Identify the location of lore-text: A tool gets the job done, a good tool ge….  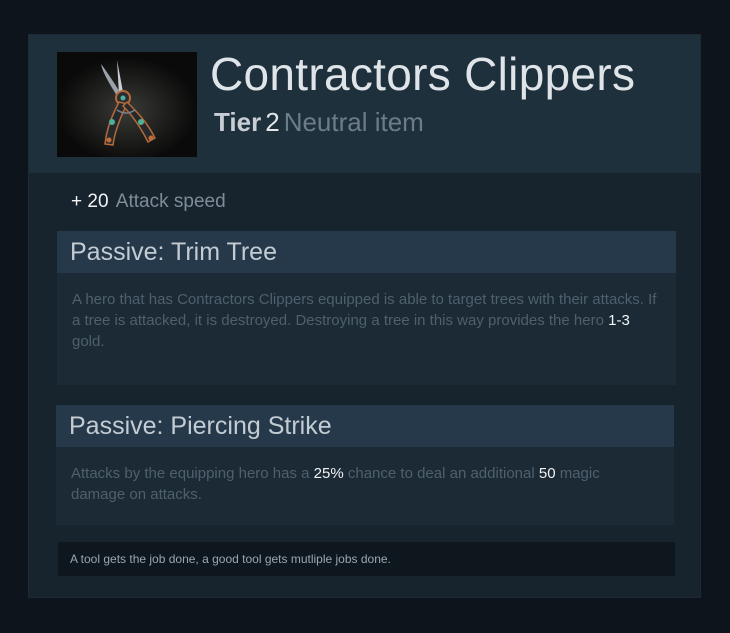
(366, 559).